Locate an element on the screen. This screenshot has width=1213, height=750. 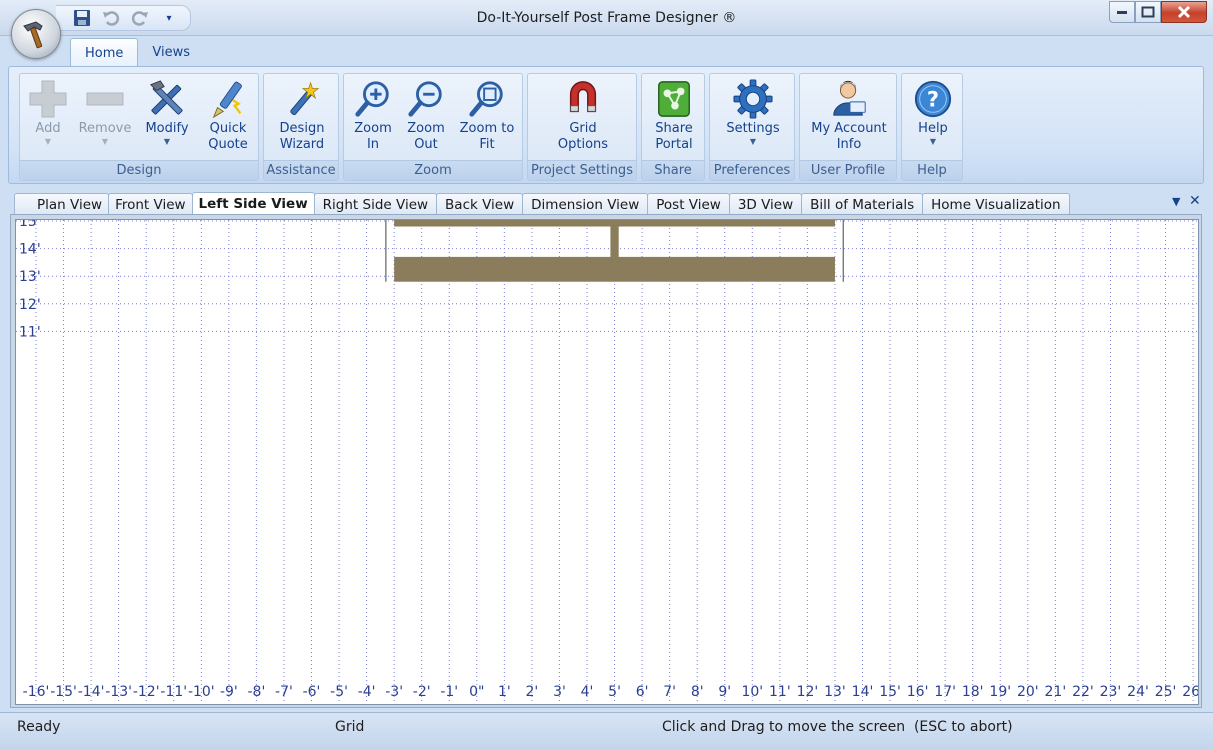
y-axis-tick-label: 11' is located at coordinates (30, 332).